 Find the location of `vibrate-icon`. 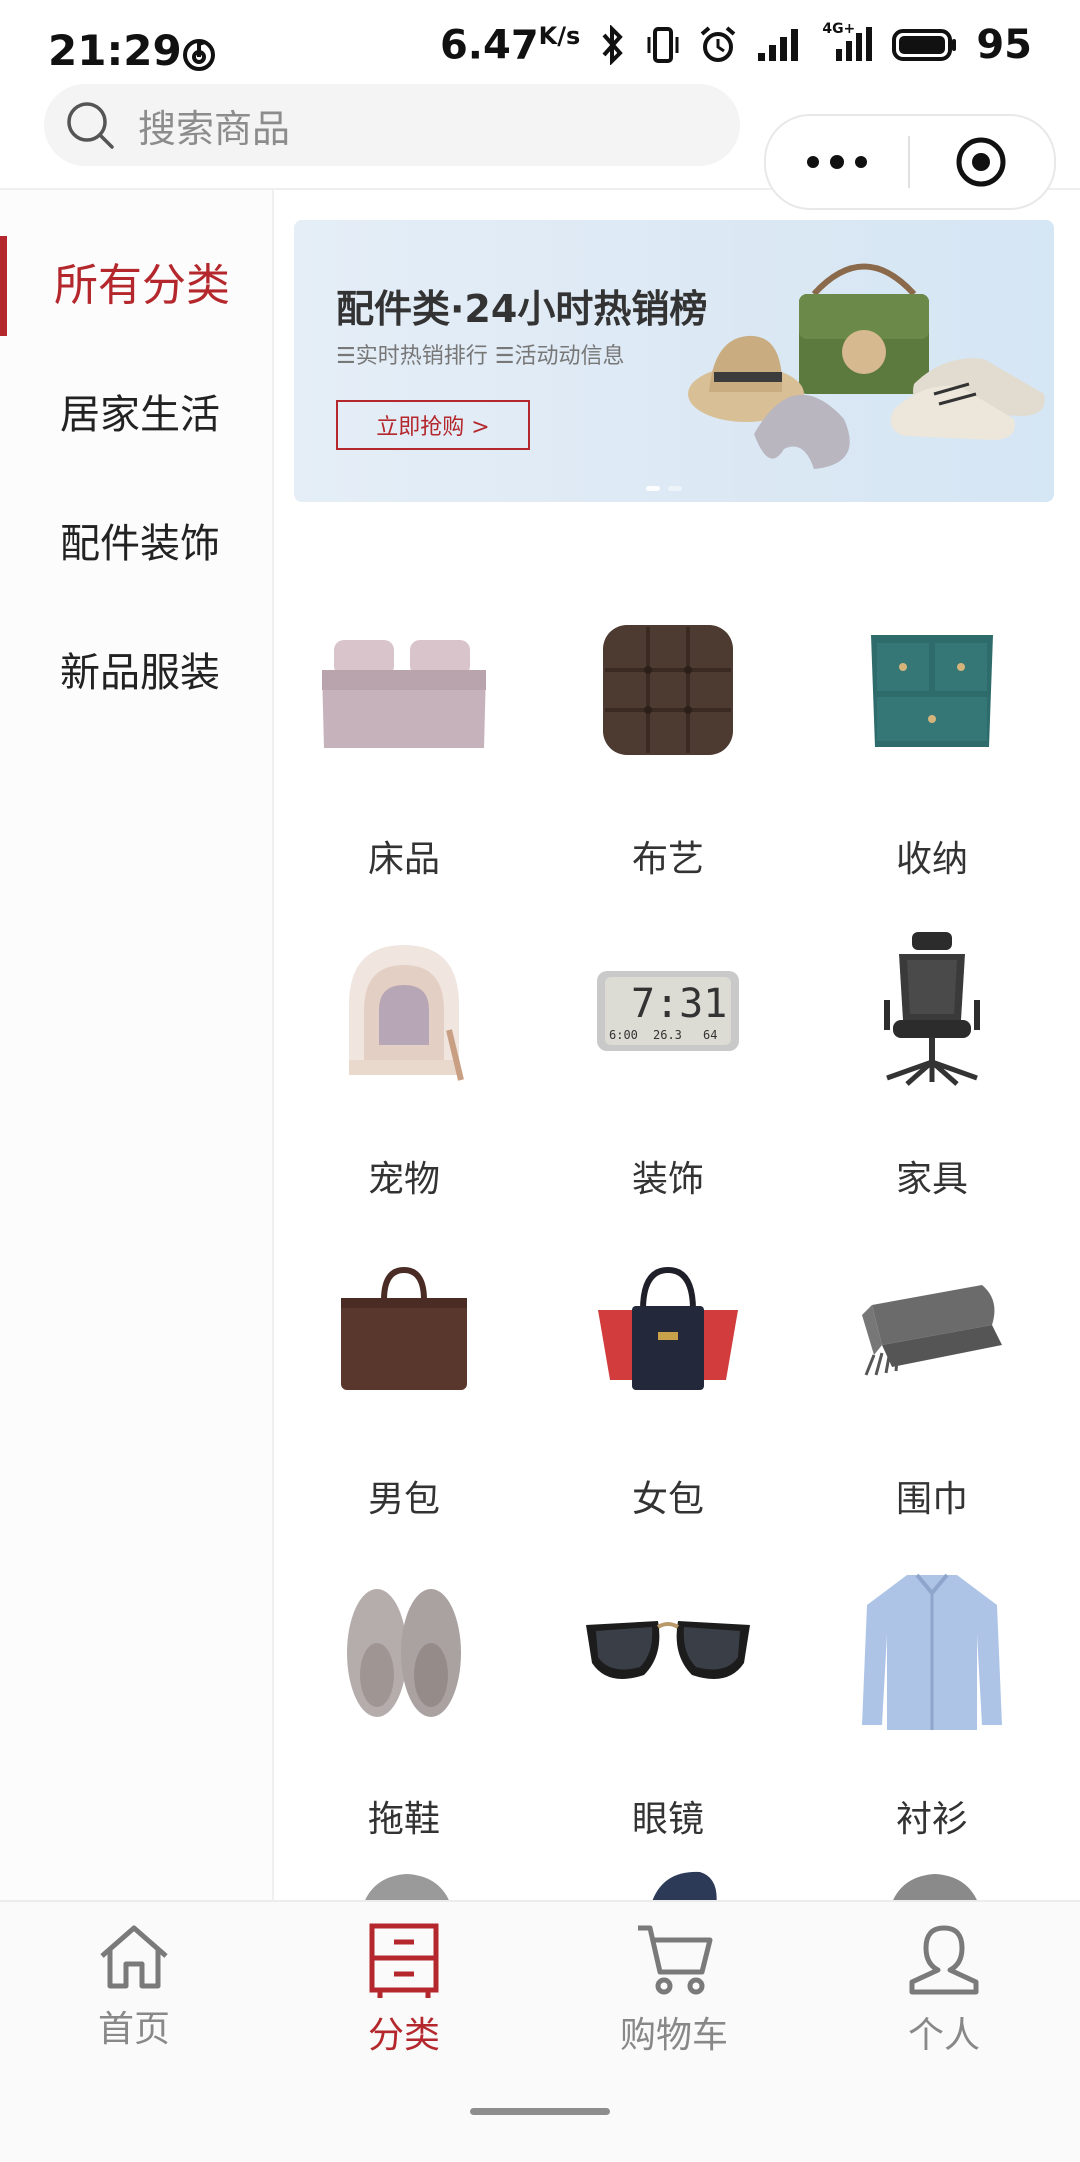

vibrate-icon is located at coordinates (663, 45).